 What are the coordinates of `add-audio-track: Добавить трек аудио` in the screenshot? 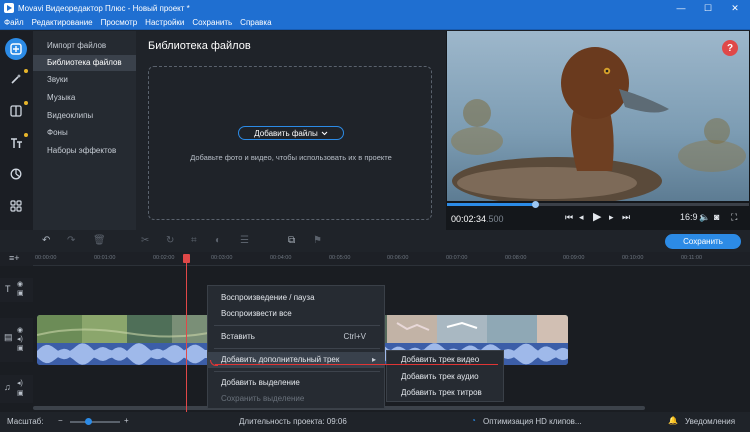 It's located at (445, 377).